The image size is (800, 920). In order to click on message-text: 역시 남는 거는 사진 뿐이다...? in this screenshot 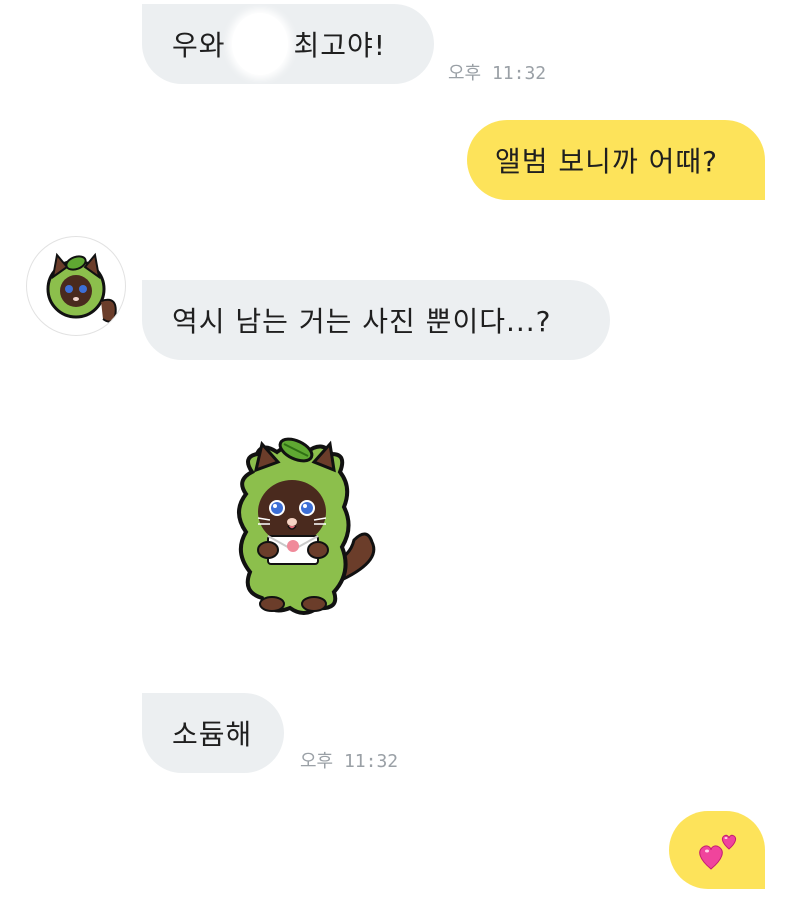, I will do `click(362, 321)`.